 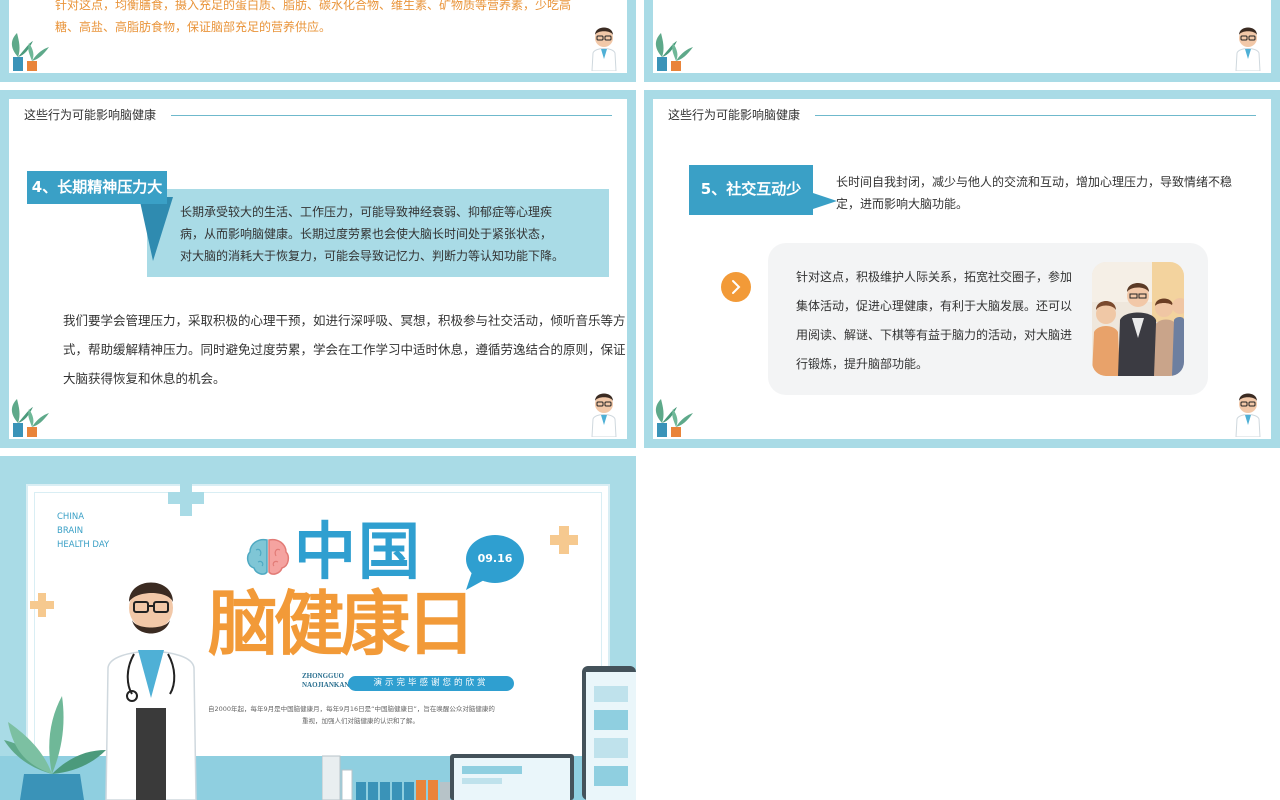 What do you see at coordinates (323, 676) in the screenshot?
I see `pinyin-line: ZHONGGUO` at bounding box center [323, 676].